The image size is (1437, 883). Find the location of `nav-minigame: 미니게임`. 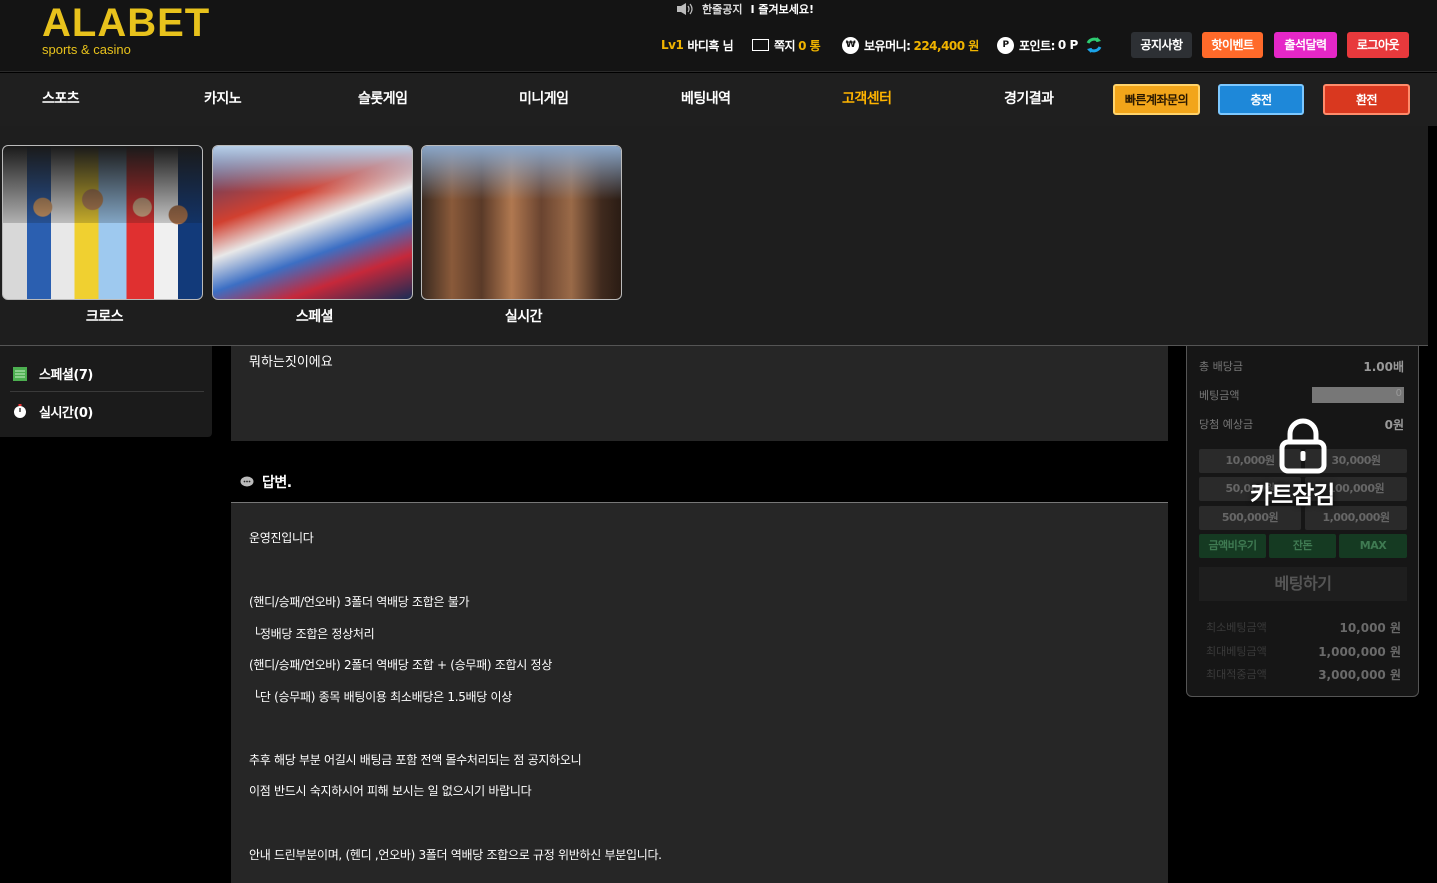

nav-minigame: 미니게임 is located at coordinates (544, 99).